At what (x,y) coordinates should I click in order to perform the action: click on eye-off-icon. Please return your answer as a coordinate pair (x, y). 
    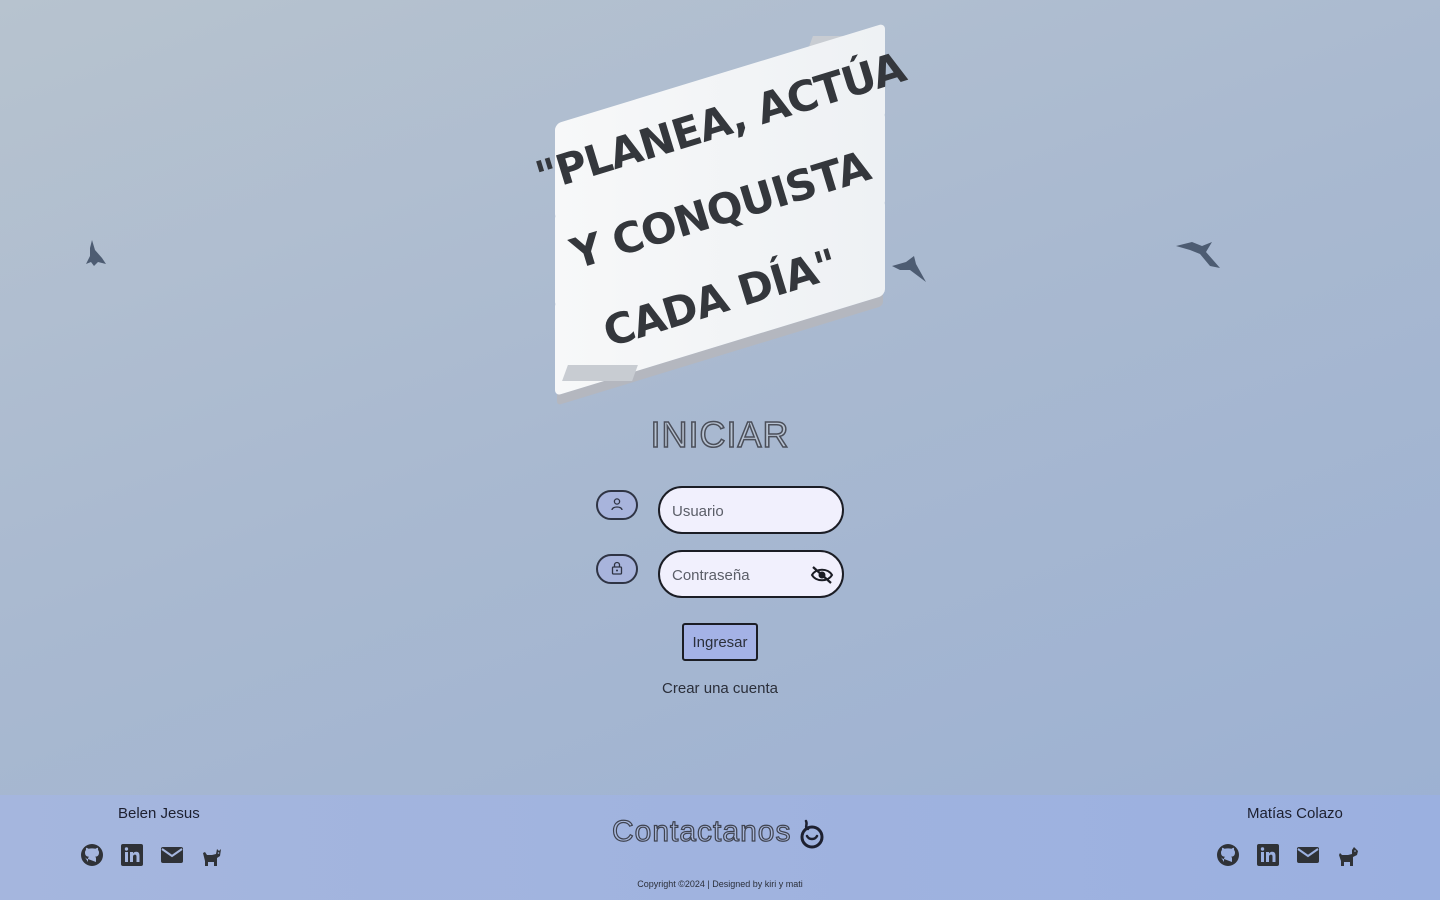
    Looking at the image, I should click on (822, 577).